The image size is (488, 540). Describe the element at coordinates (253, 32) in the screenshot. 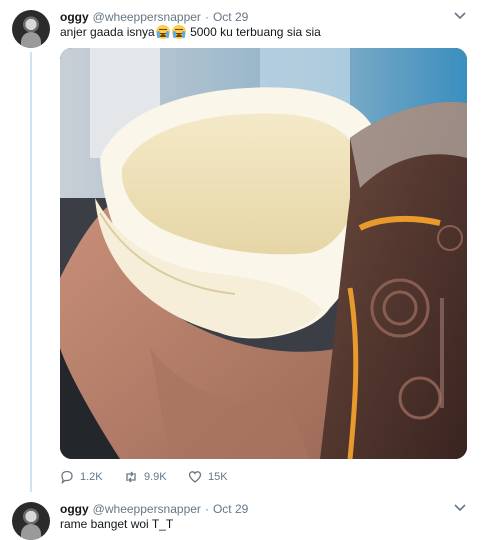

I see `tweet-text-end: 5000 ku terbuang sia sia` at that location.